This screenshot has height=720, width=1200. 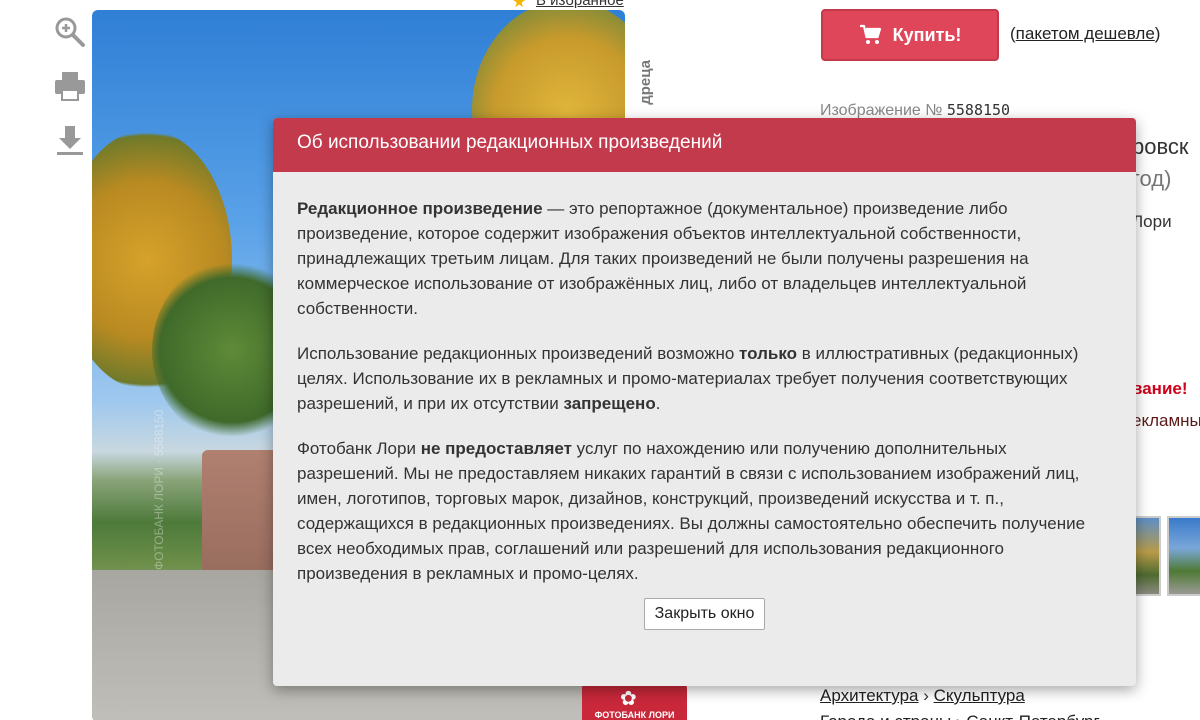 What do you see at coordinates (359, 448) in the screenshot?
I see `p3-text-1: Фотобанк Лори` at bounding box center [359, 448].